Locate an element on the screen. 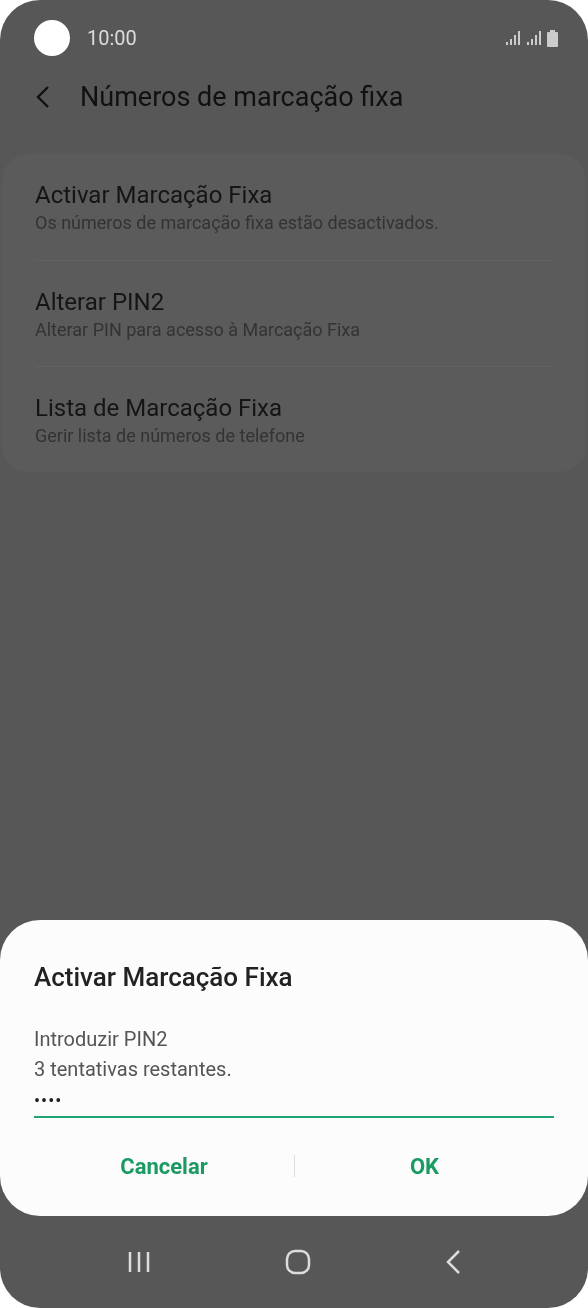 This screenshot has width=588, height=1308. dialog-button: OK is located at coordinates (424, 1166).